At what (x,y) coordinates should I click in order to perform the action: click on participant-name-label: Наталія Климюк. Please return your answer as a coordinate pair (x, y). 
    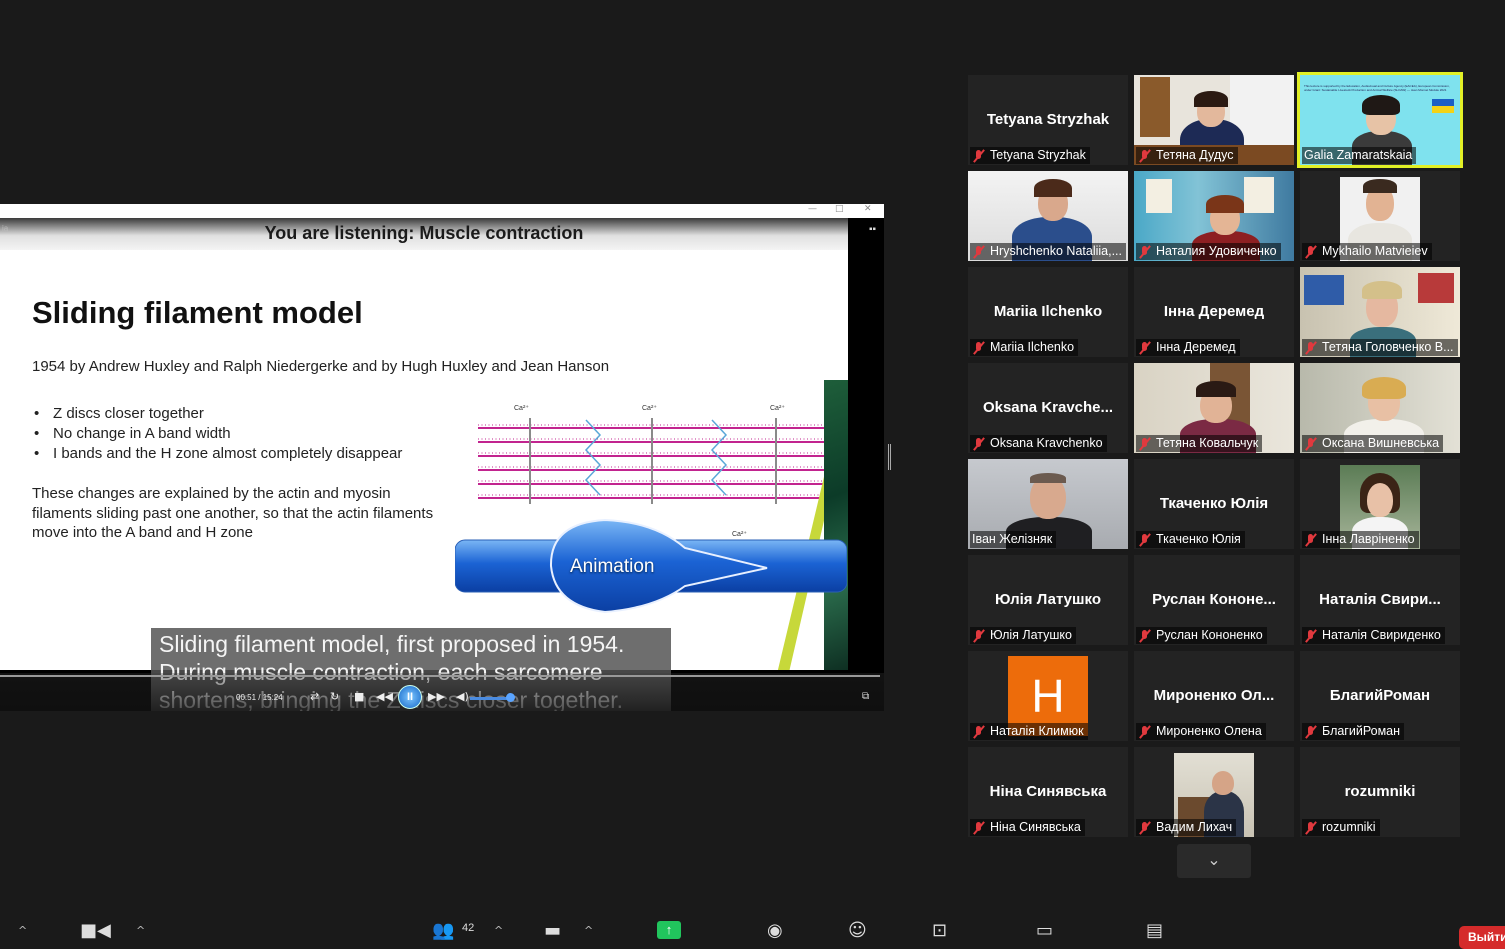
    Looking at the image, I should click on (1029, 731).